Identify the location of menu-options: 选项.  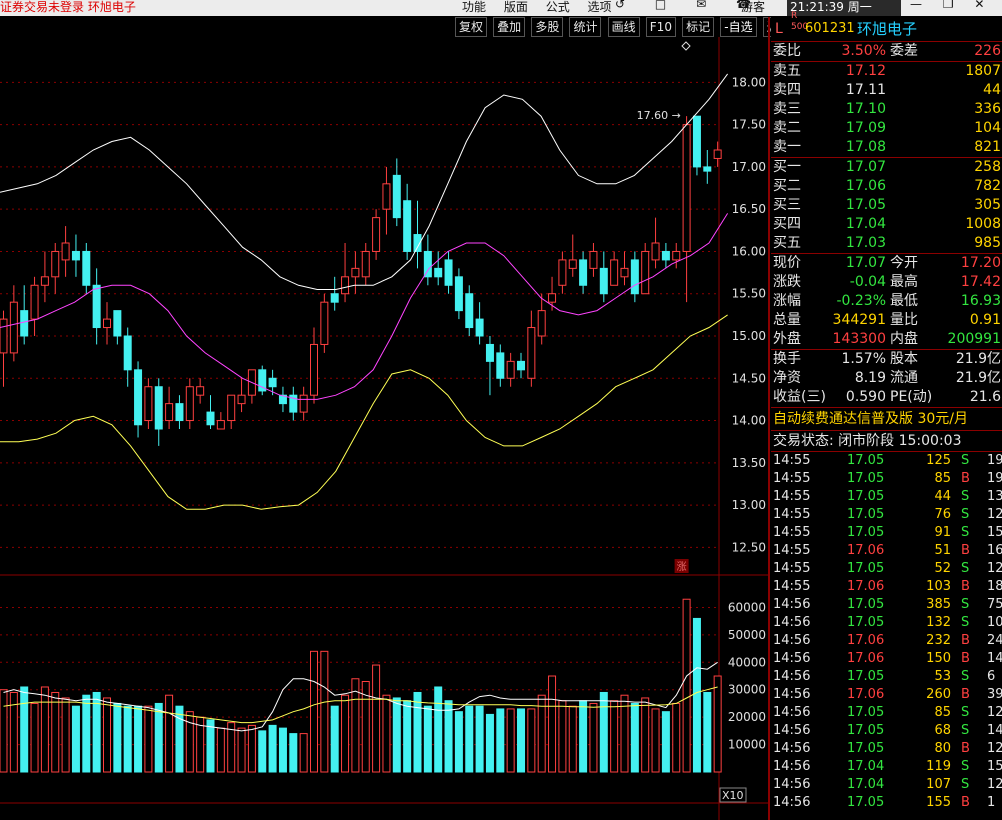
(600, 7).